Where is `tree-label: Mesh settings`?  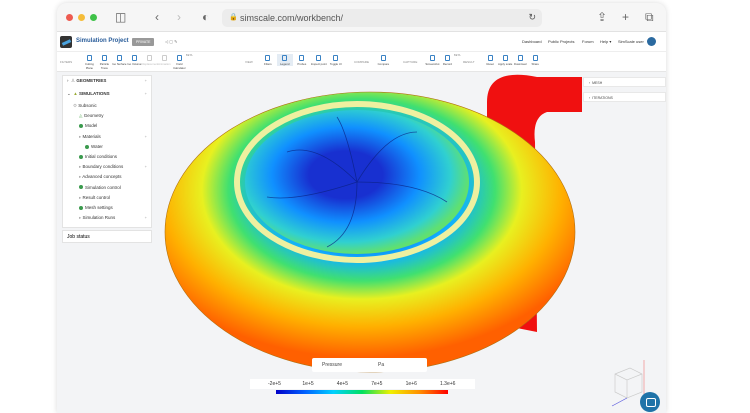 tree-label: Mesh settings is located at coordinates (99, 207).